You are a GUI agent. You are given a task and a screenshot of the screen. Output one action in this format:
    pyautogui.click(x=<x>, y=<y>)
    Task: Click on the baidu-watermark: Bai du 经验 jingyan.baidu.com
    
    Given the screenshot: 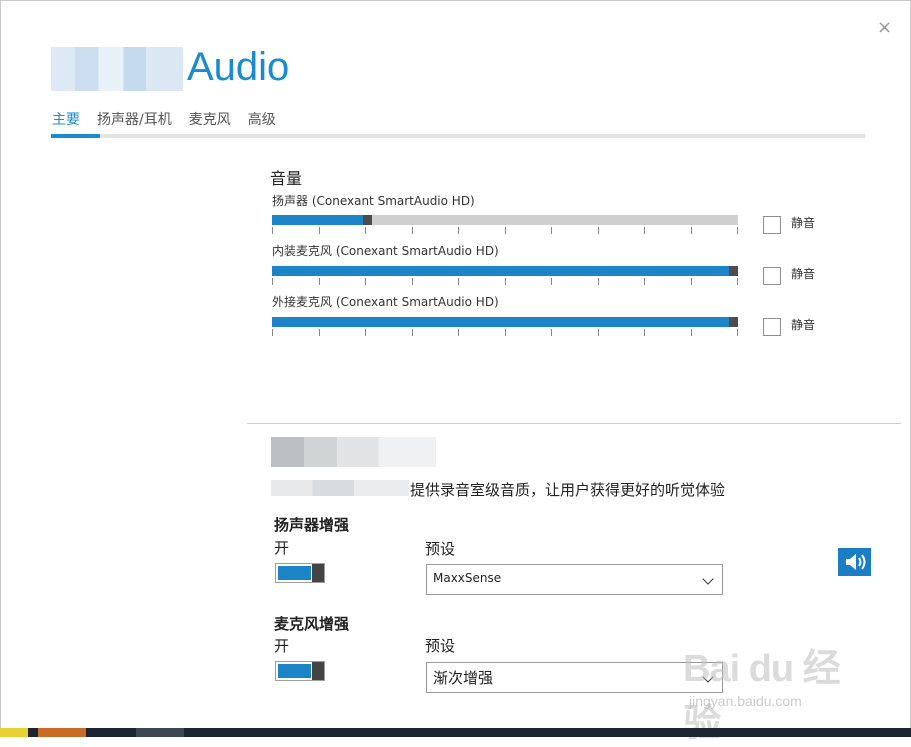 What is the action you would take?
    pyautogui.click(x=773, y=691)
    